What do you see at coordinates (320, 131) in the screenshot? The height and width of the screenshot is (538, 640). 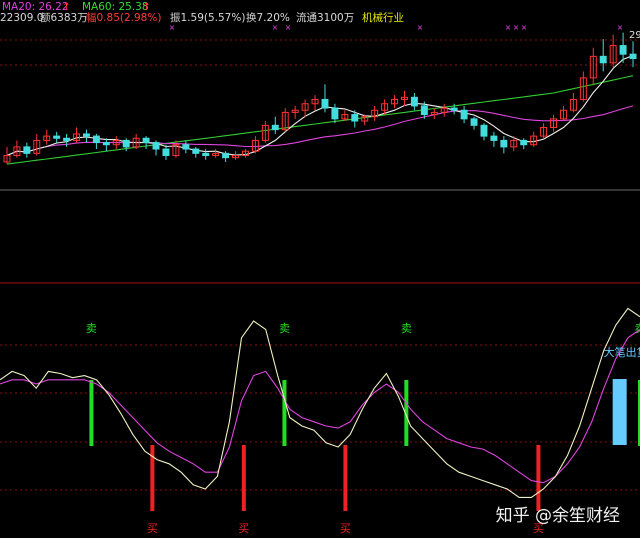 I see `ma20-line` at bounding box center [320, 131].